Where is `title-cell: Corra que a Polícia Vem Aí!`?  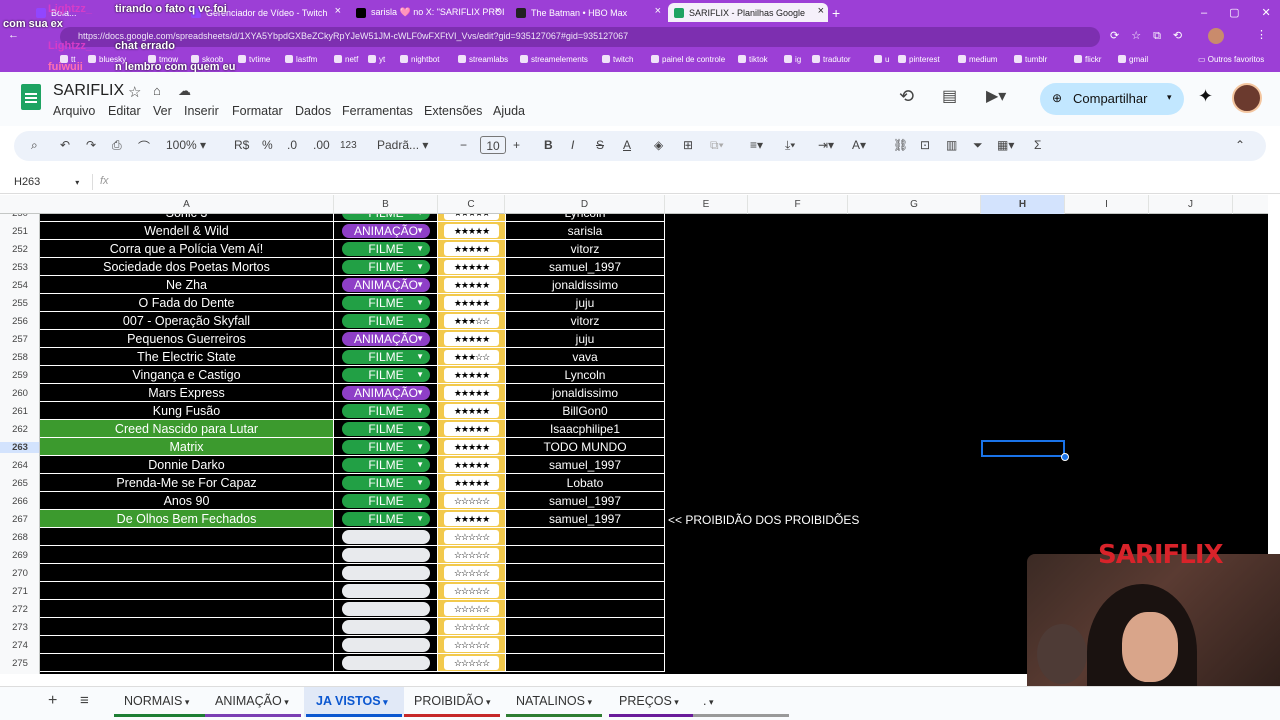
title-cell: Corra que a Polícia Vem Aí! is located at coordinates (187, 249).